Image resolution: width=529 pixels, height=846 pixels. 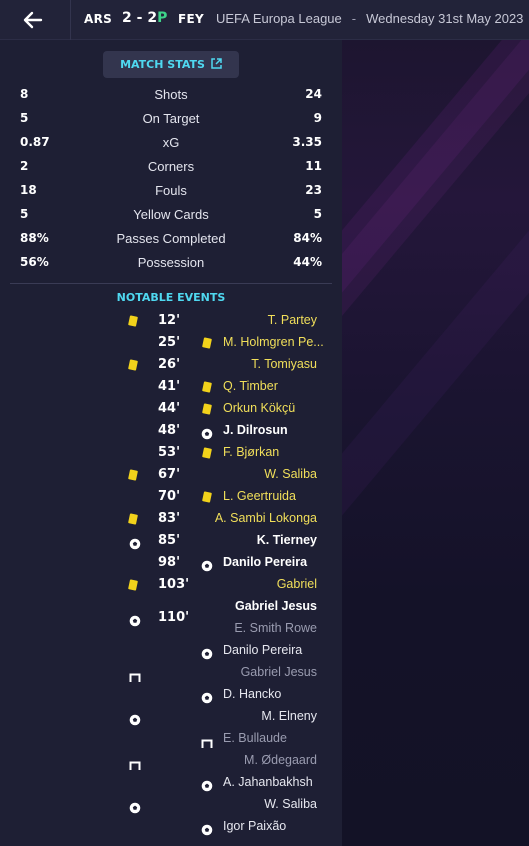 I want to click on event-minute: 103', so click(x=174, y=584).